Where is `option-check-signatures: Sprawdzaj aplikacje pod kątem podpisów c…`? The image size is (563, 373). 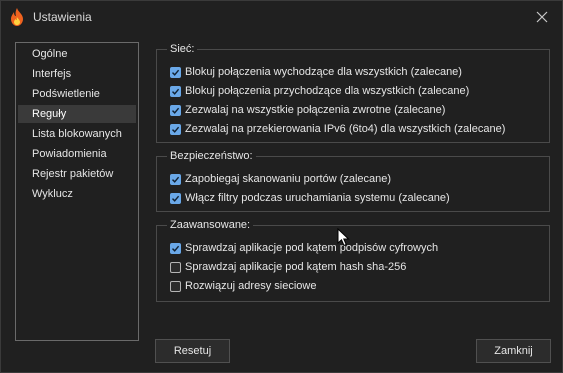 option-check-signatures: Sprawdzaj aplikacje pod kątem podpisów c… is located at coordinates (304, 248).